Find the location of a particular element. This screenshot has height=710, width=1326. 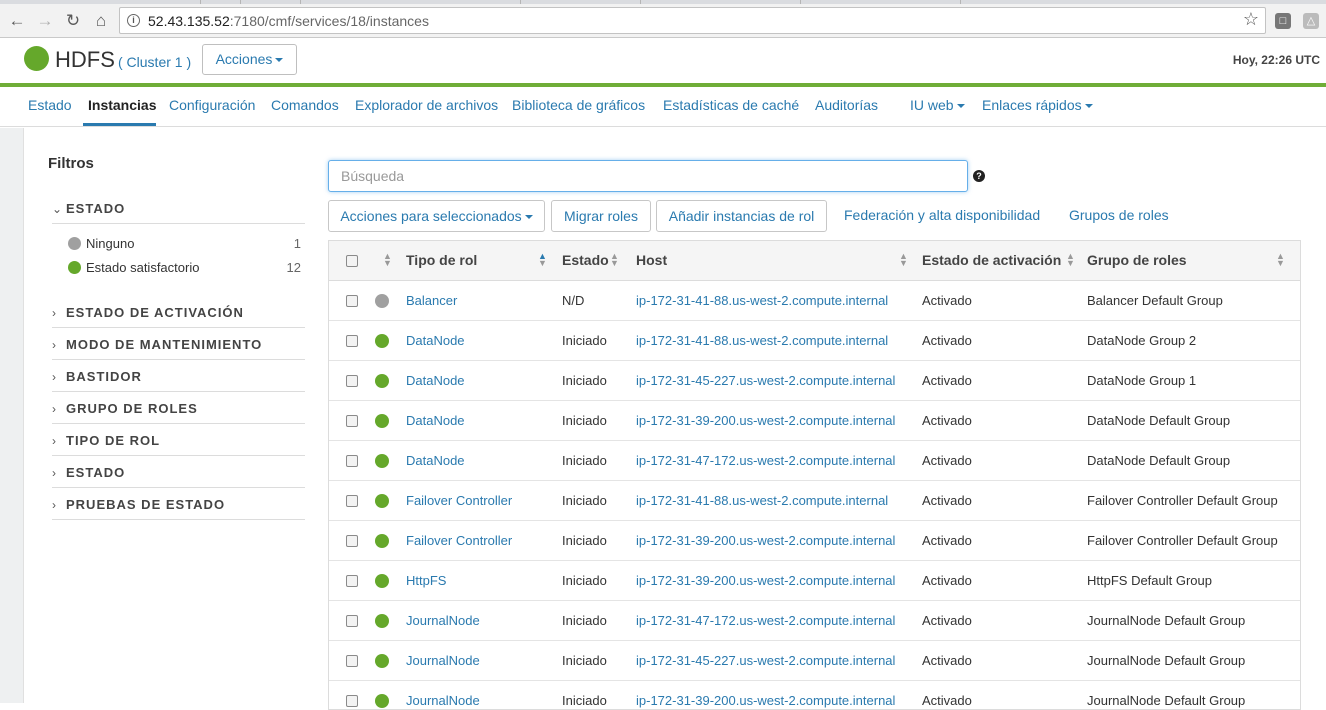

tab-enlaces-rapidos: Enlaces rápidos is located at coordinates (1037, 105).